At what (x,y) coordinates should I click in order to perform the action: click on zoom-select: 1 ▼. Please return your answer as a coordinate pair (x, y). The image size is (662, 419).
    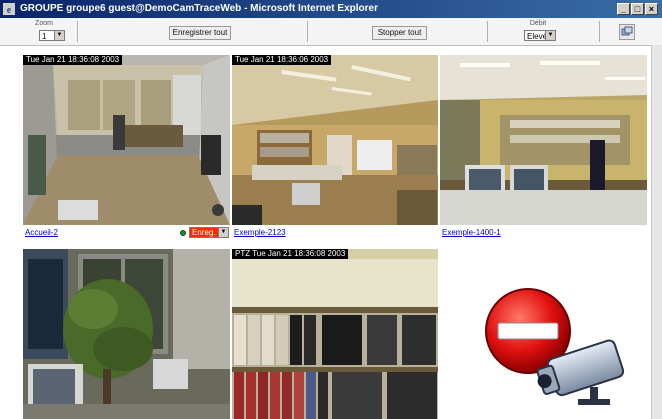
    Looking at the image, I should click on (52, 35).